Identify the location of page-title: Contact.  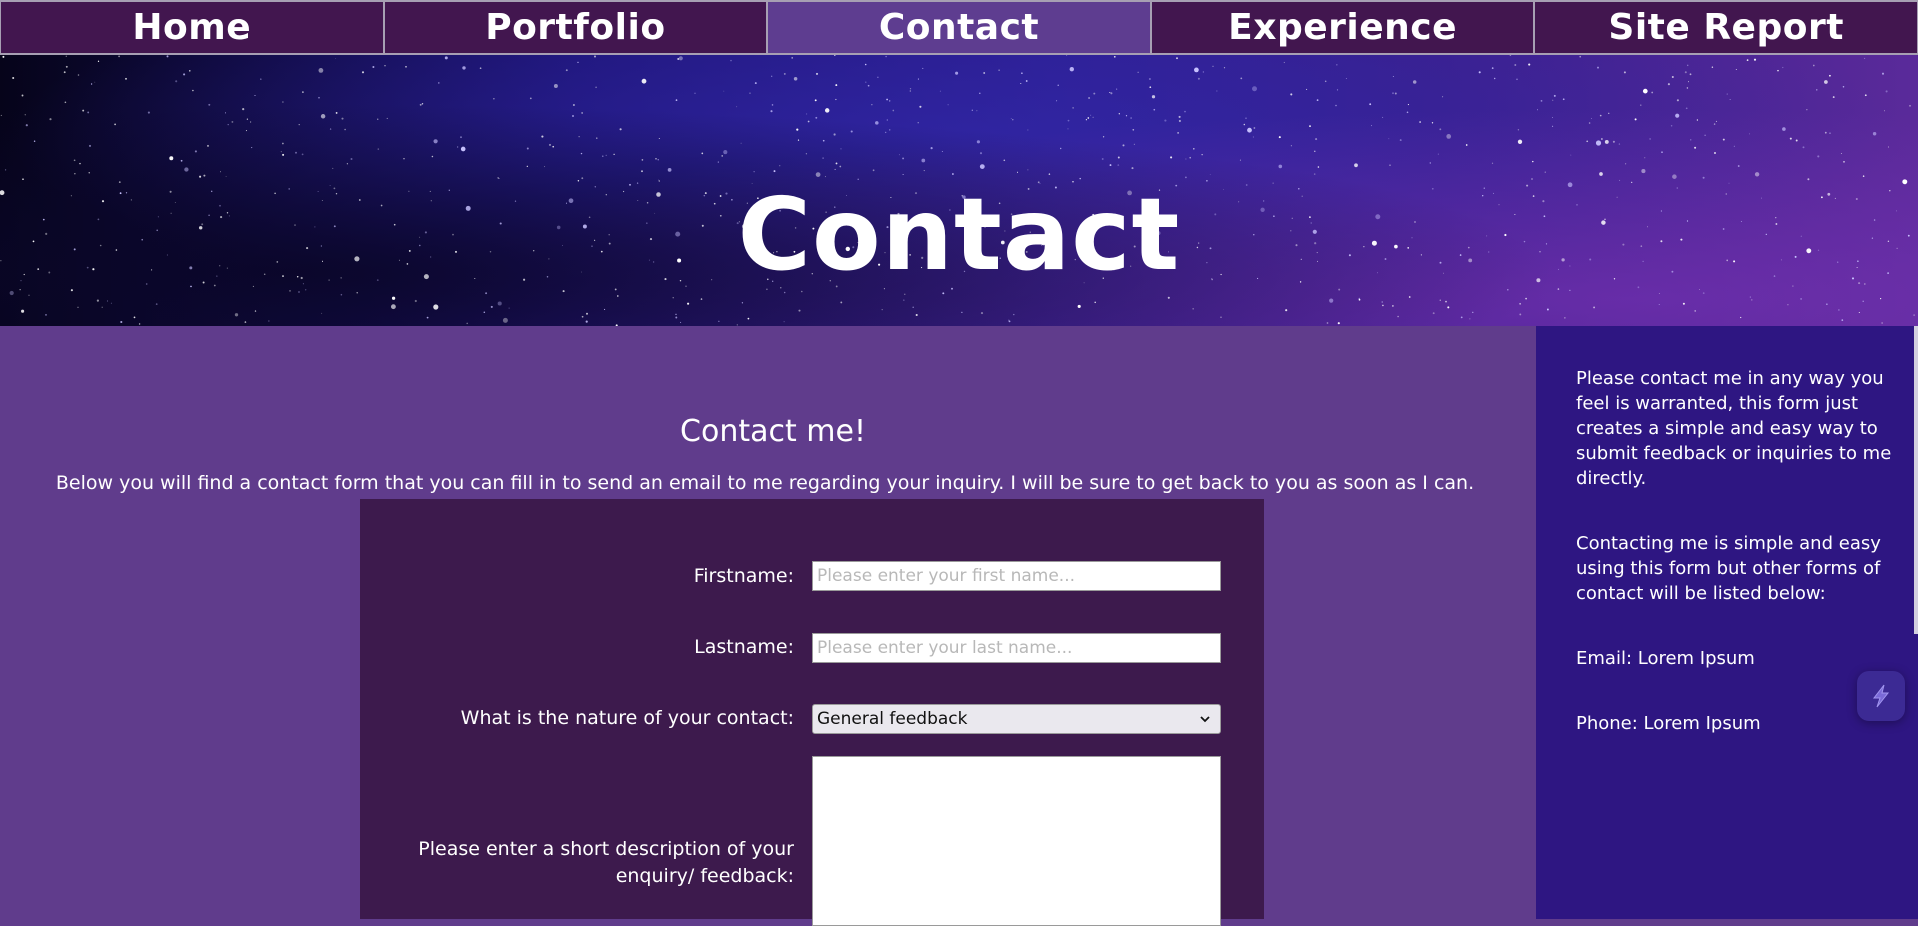
(959, 234).